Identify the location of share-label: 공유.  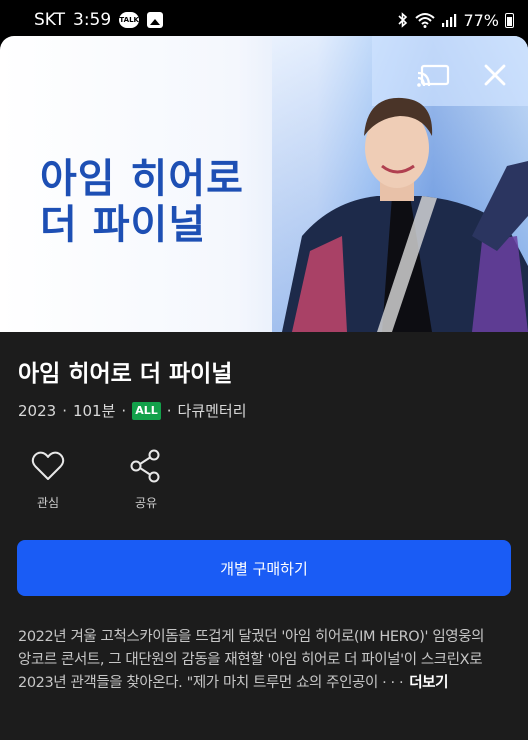
(146, 503).